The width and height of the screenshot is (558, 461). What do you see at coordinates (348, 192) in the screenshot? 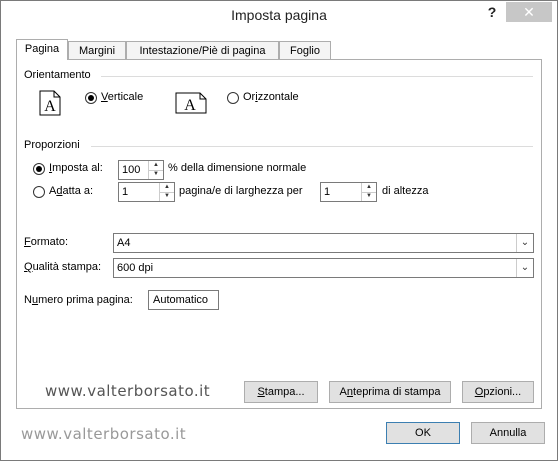
I see `fit-tall-spinner: 1 ▲ ▼` at bounding box center [348, 192].